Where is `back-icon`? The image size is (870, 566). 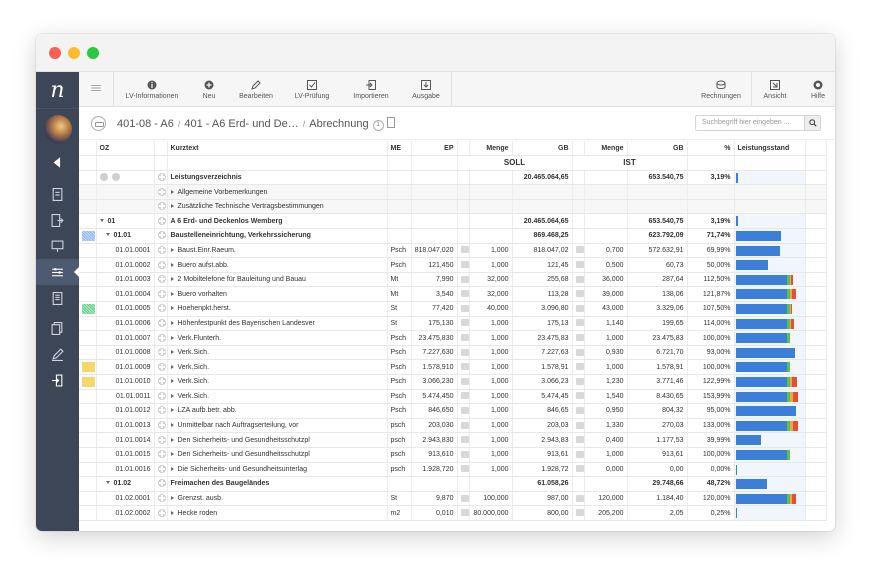 back-icon is located at coordinates (57, 162).